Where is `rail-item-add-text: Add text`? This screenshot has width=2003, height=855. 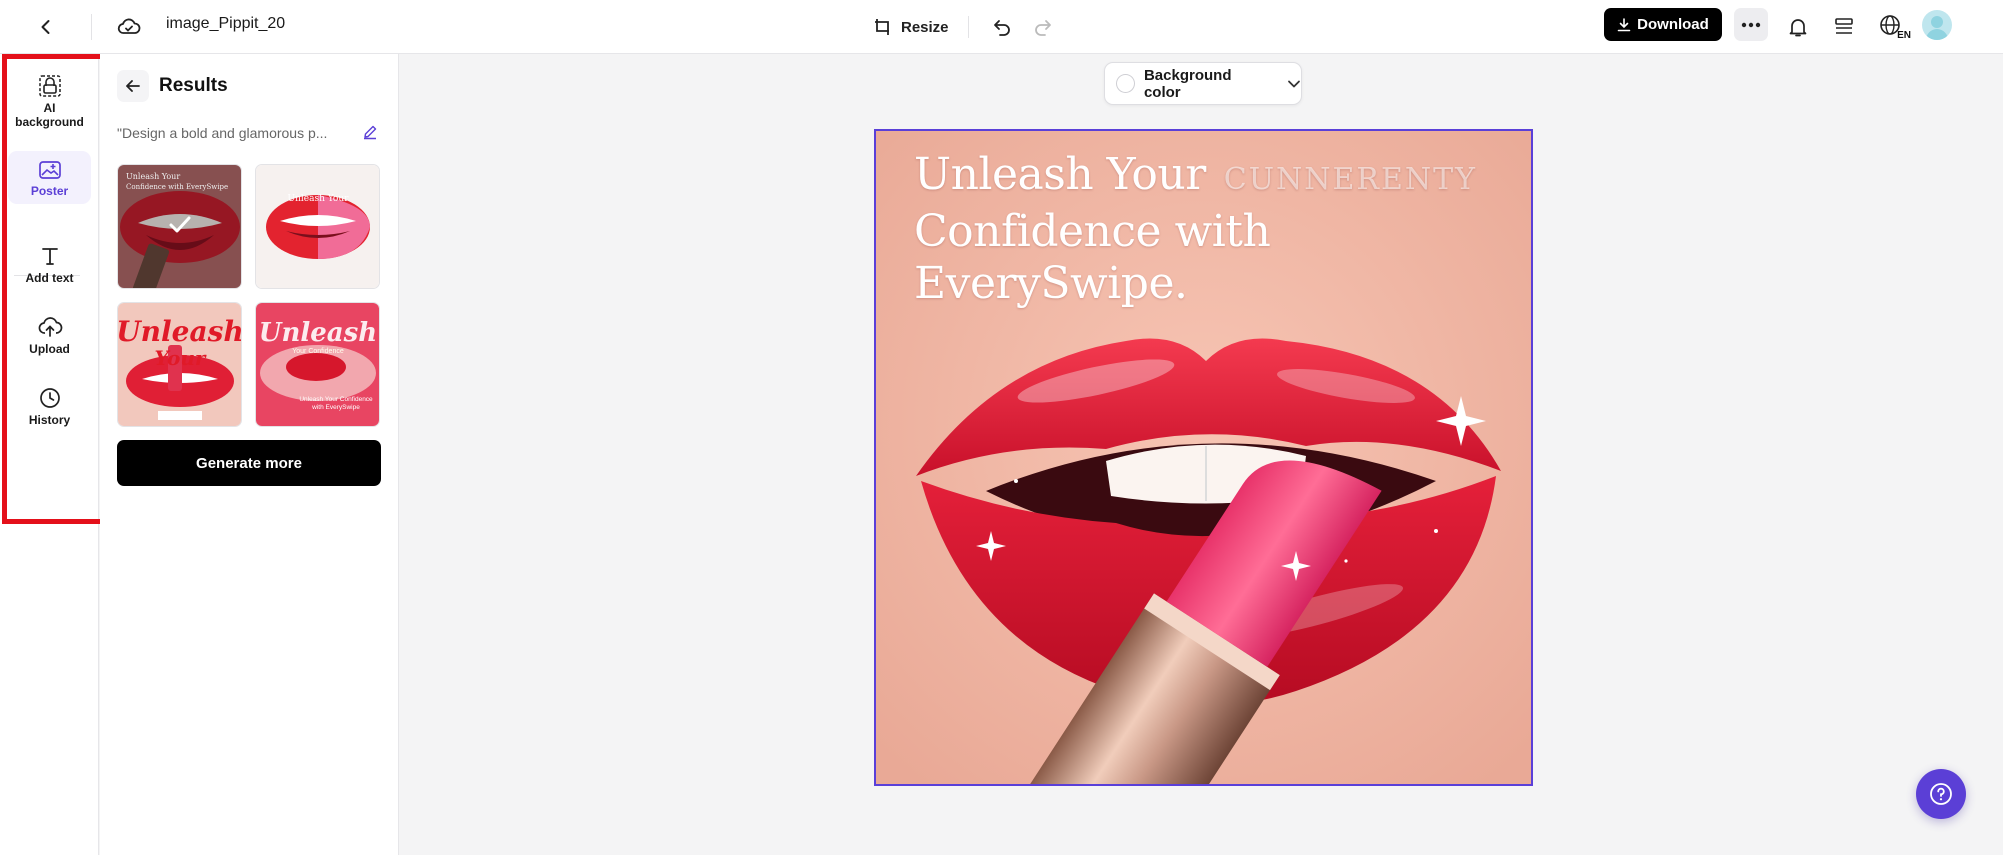
rail-item-add-text: Add text is located at coordinates (49, 263).